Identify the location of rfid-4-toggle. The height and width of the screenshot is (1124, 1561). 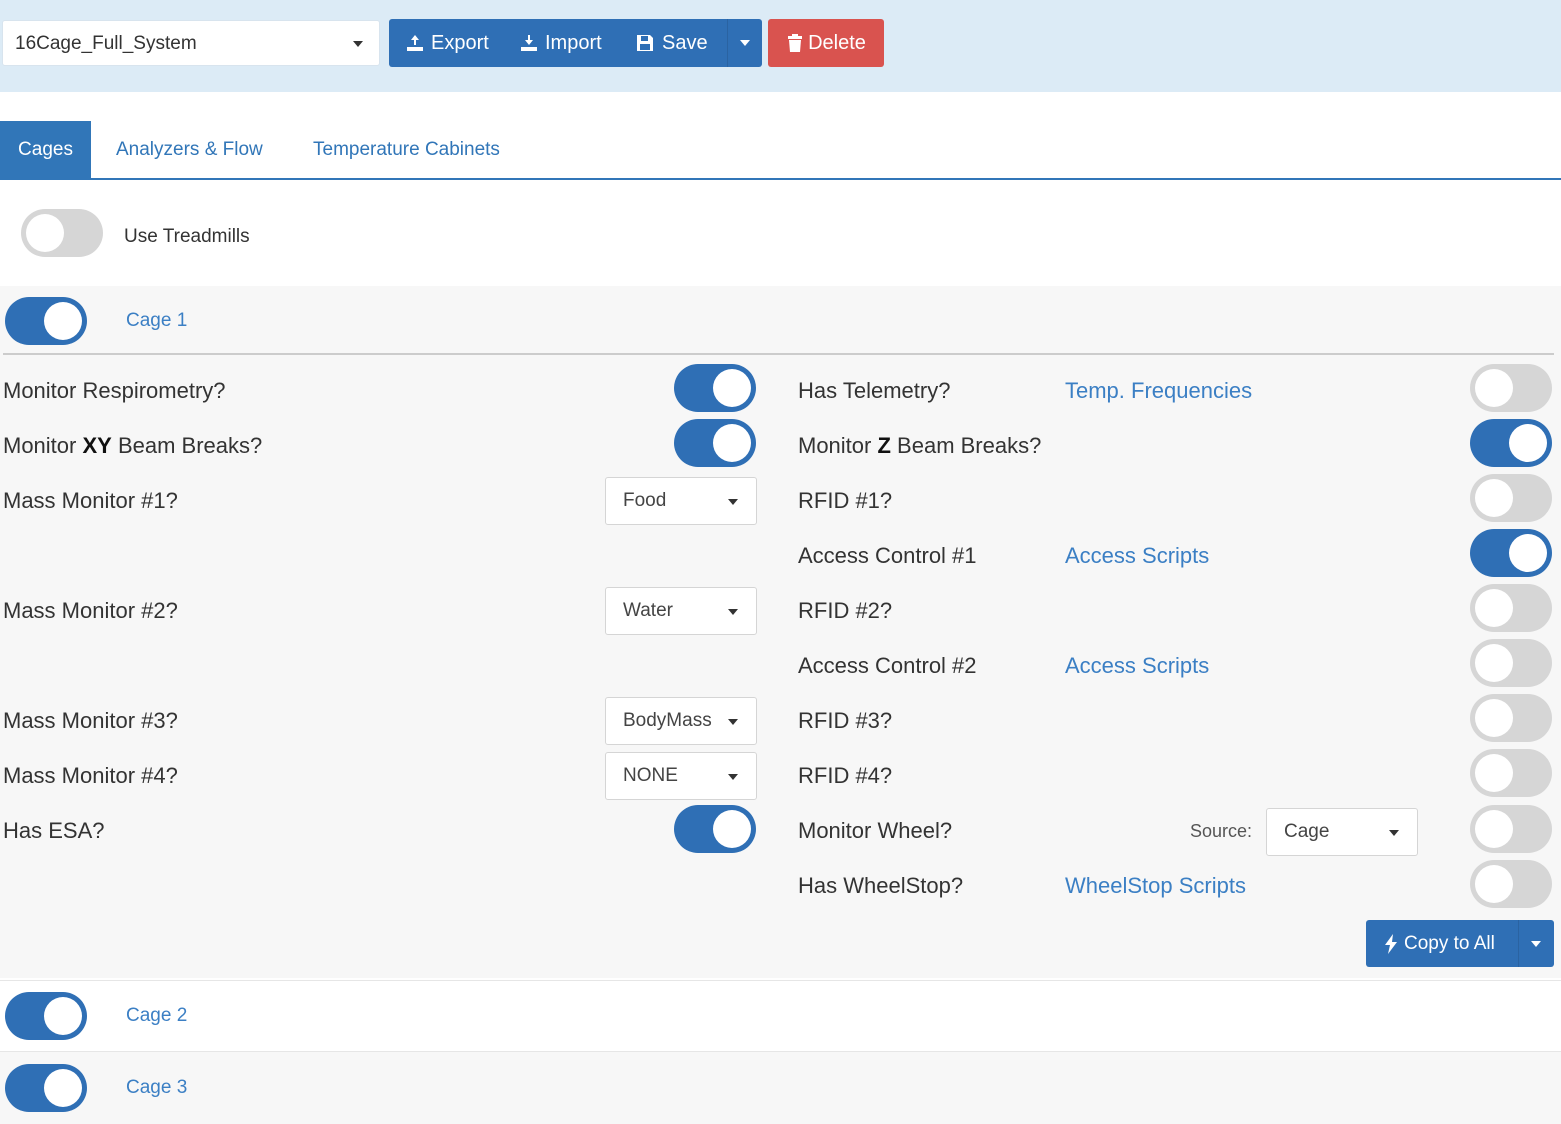
(1511, 773).